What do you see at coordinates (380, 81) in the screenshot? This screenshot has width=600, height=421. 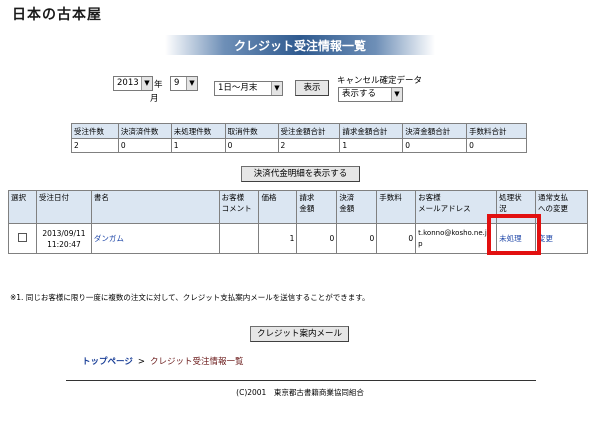 I see `cancel-data-label: キャンセル確定データ` at bounding box center [380, 81].